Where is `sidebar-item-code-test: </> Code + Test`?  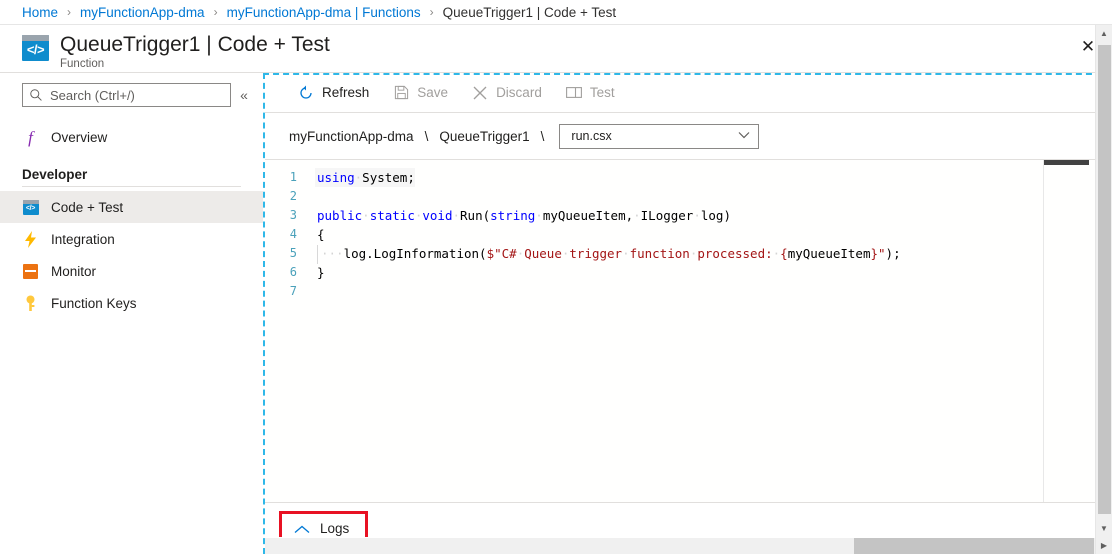
sidebar-item-code-test: </> Code + Test is located at coordinates (131, 207).